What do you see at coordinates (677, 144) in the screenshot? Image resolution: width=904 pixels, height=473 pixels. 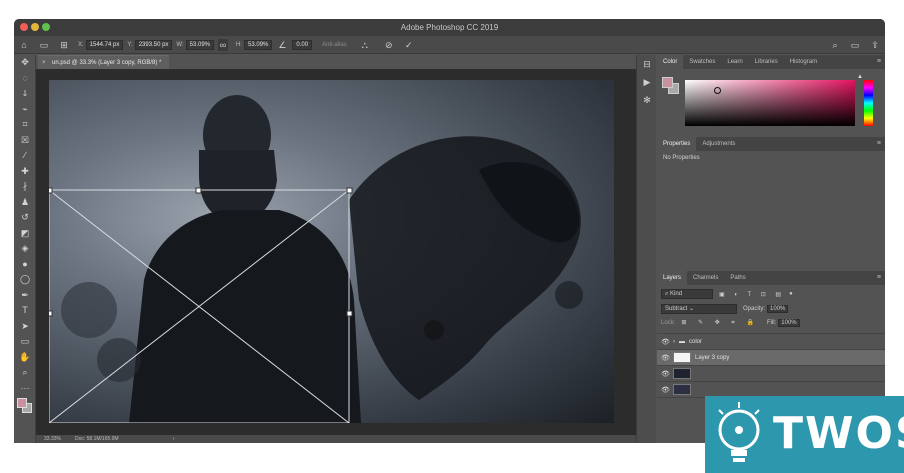 I see `tab-properties: Properties` at bounding box center [677, 144].